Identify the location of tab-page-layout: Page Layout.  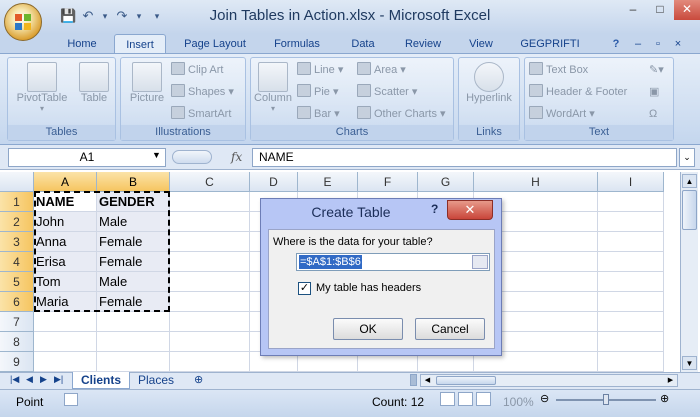
(215, 44).